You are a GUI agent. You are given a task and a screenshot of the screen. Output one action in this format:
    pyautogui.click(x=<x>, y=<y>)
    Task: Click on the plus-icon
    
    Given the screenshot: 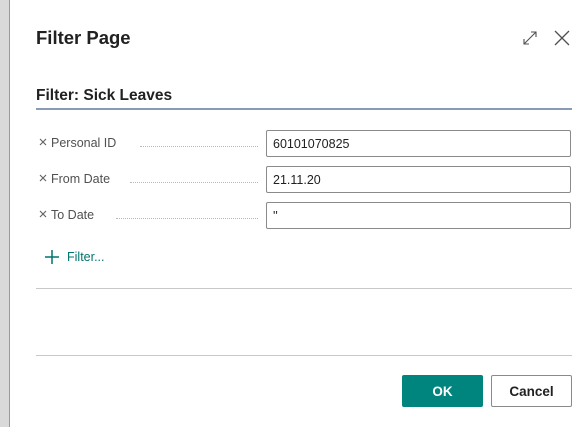 What is the action you would take?
    pyautogui.click(x=52, y=257)
    